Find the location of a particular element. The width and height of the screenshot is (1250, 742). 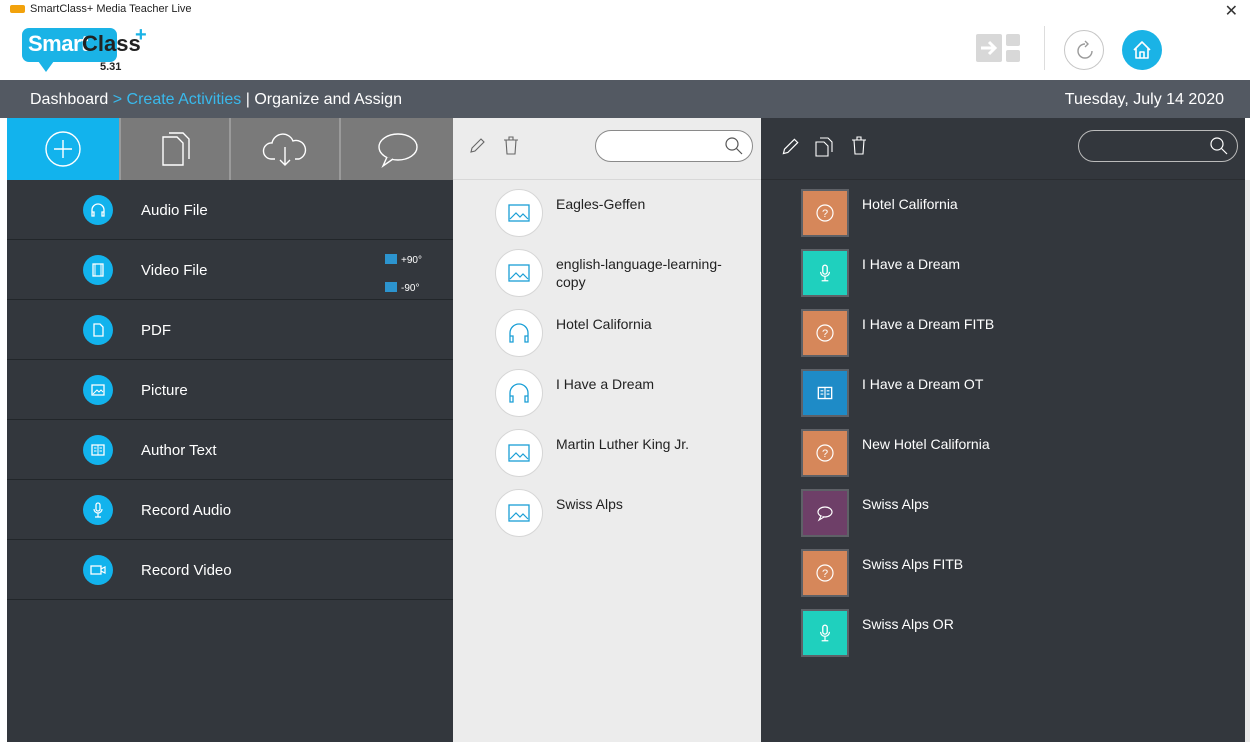

refresh-button is located at coordinates (1084, 50).